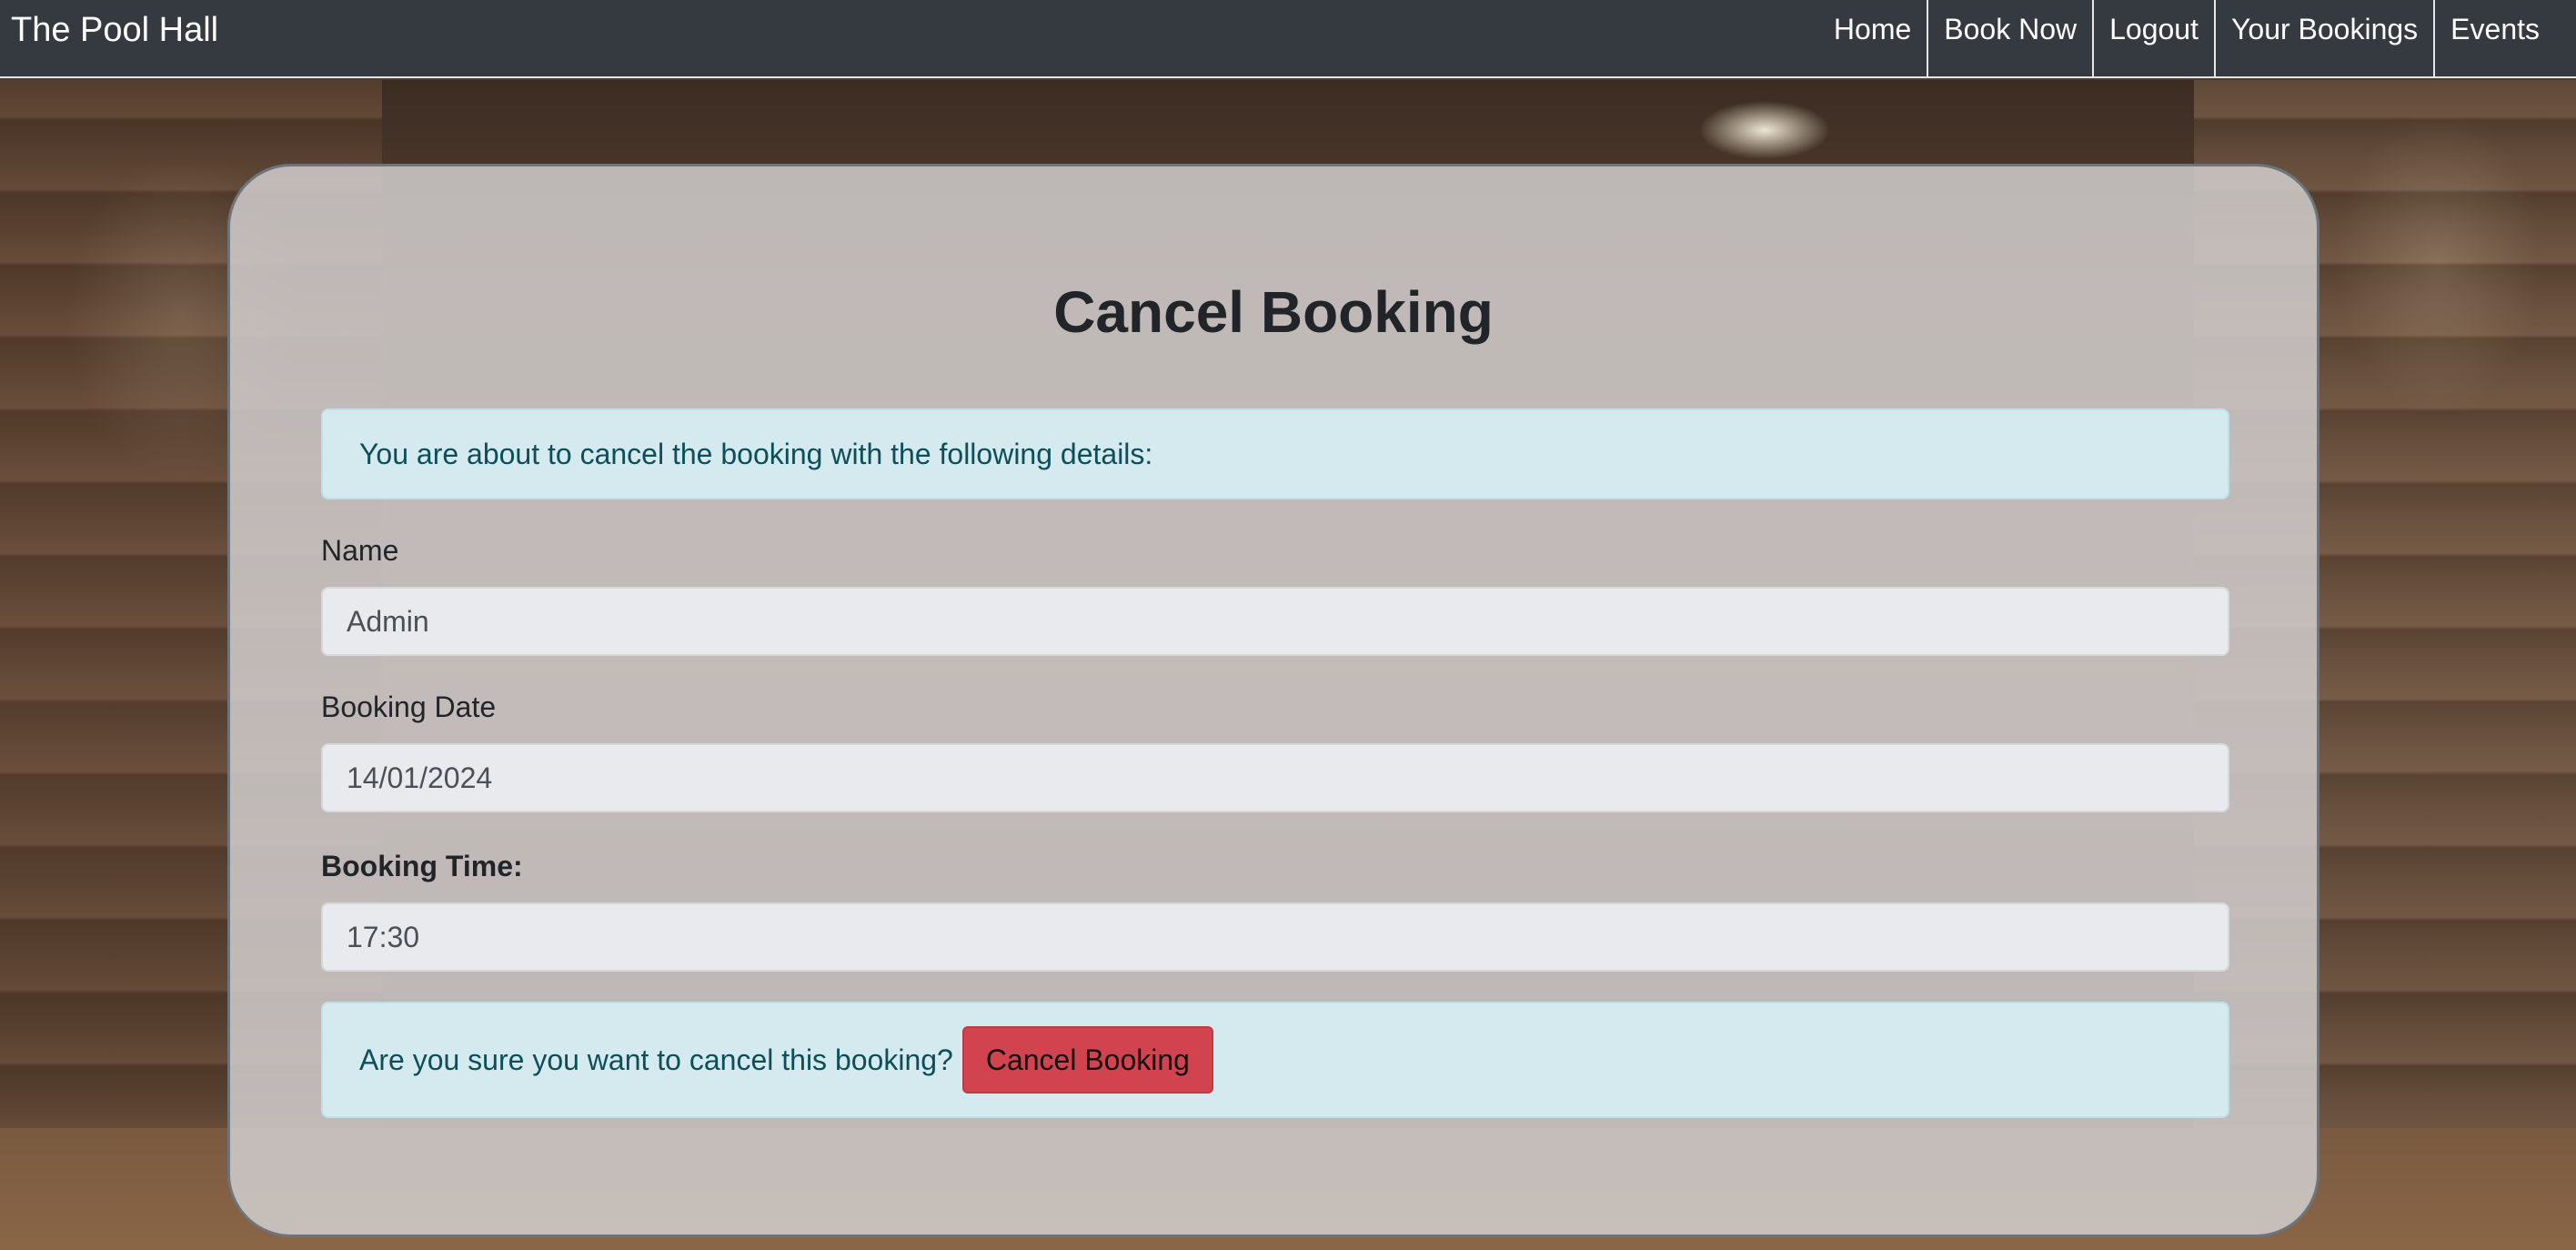 The width and height of the screenshot is (2576, 1250). I want to click on booking-time-label: Booking Time:, so click(422, 866).